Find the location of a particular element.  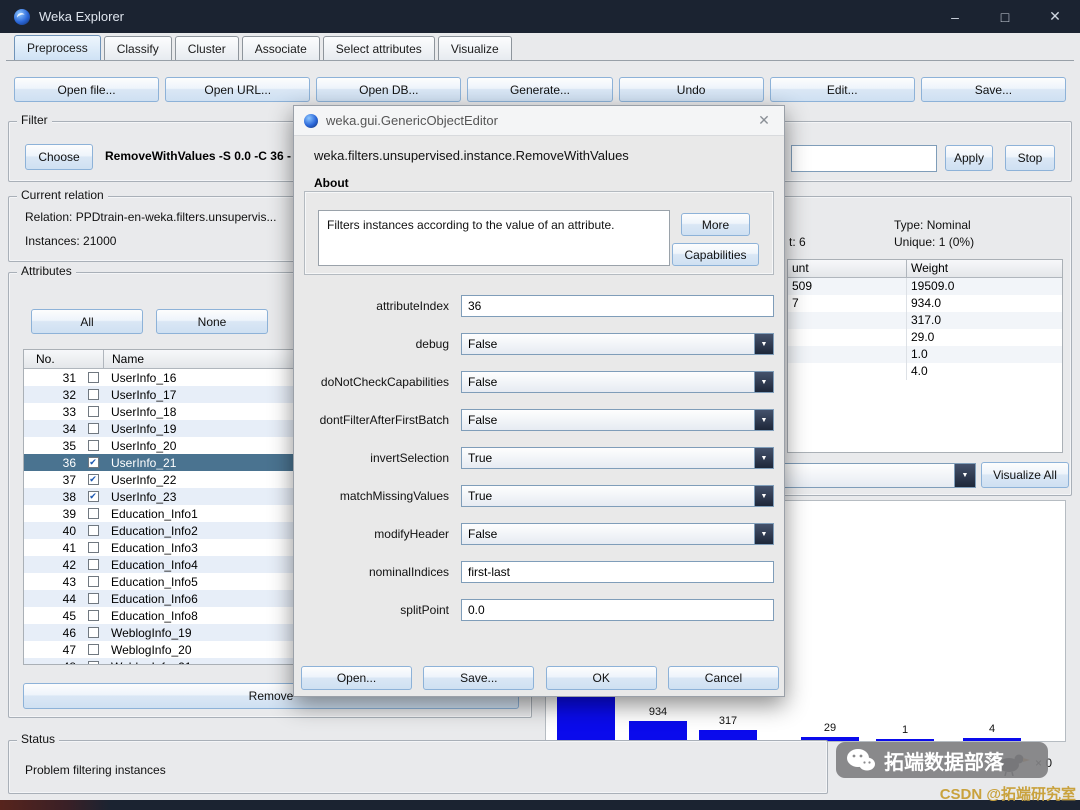

instances-label: Instances: is located at coordinates (52, 241).